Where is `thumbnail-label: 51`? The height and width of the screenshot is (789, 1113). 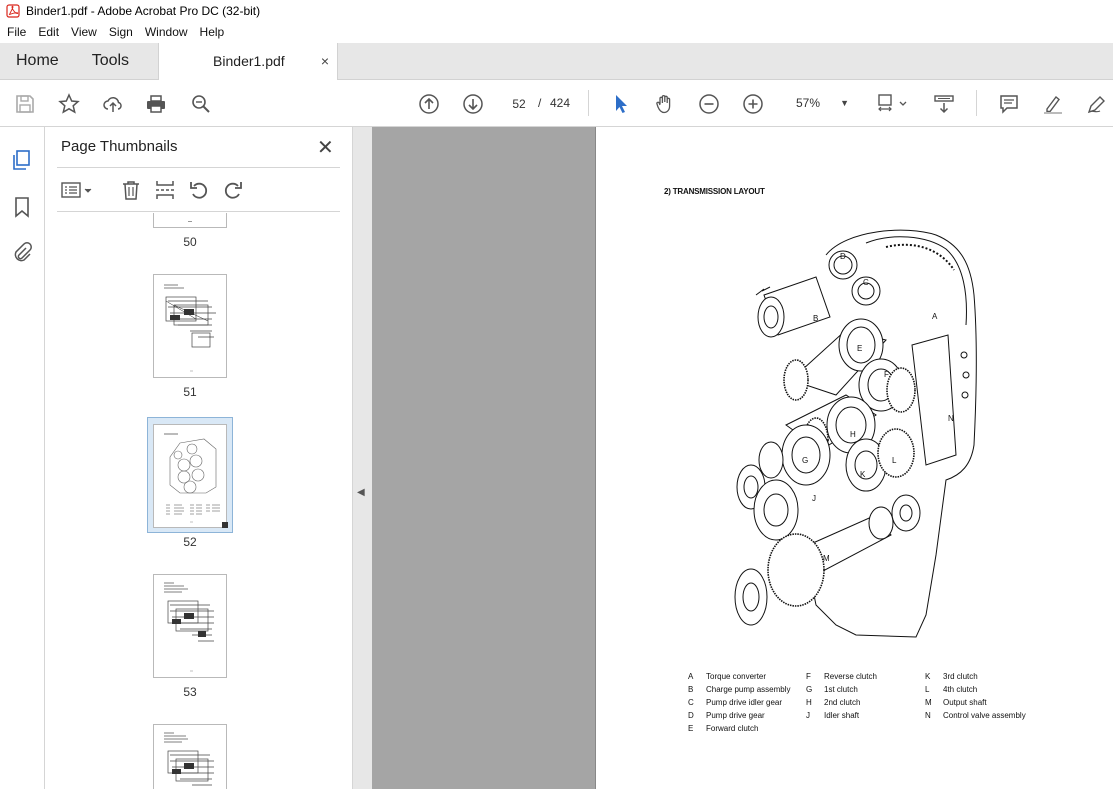
thumbnail-label: 51 is located at coordinates (190, 392).